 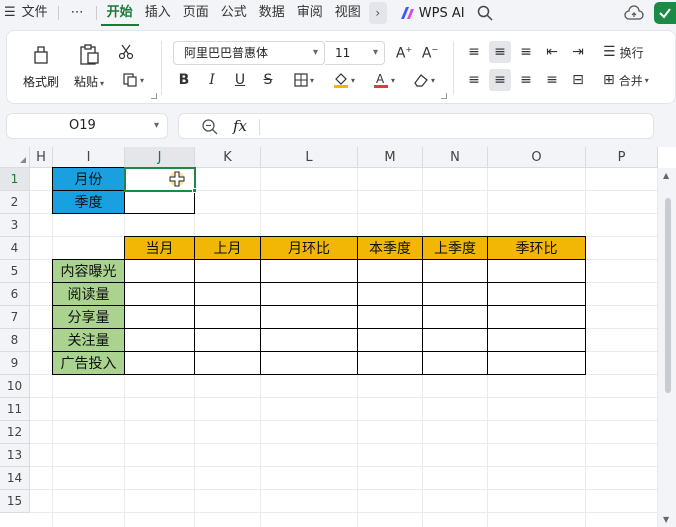 What do you see at coordinates (384, 80) in the screenshot?
I see `font-color-button: A ▾` at bounding box center [384, 80].